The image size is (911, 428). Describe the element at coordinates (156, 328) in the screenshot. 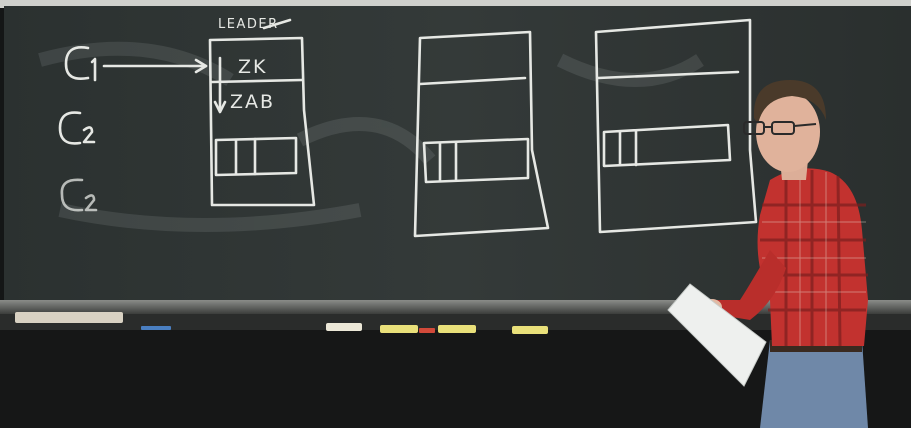

I see `blue-chalk` at that location.